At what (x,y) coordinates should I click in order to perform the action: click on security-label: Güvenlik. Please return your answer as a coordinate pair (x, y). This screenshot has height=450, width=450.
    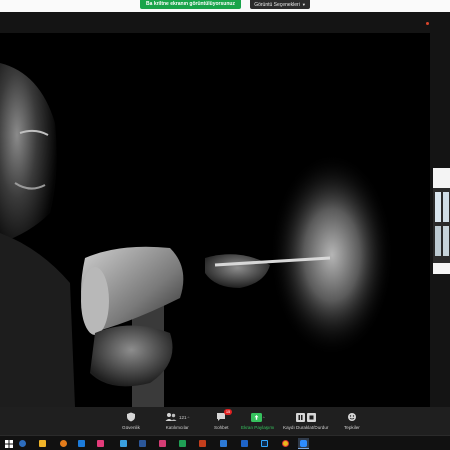
    Looking at the image, I should click on (131, 427).